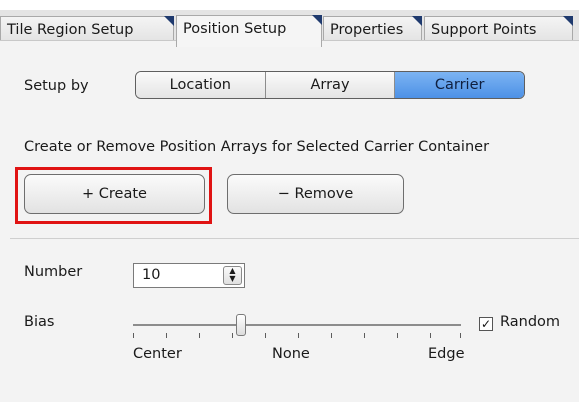 This screenshot has height=402, width=579. I want to click on tab-label: Tile Region Setup, so click(70, 30).